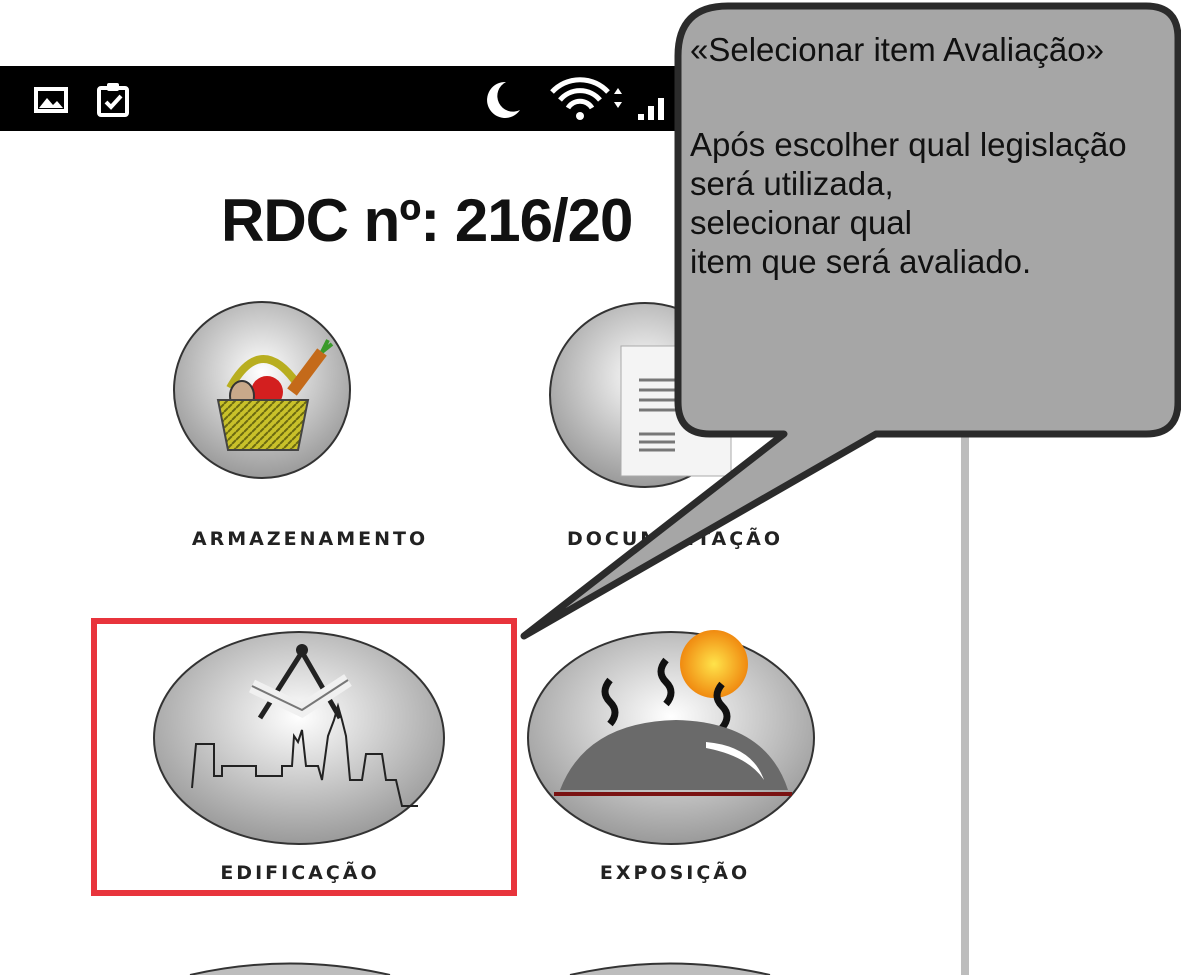 Image resolution: width=1181 pixels, height=975 pixels. I want to click on tile-armazenamento: ARMAZENAMENTO, so click(310, 430).